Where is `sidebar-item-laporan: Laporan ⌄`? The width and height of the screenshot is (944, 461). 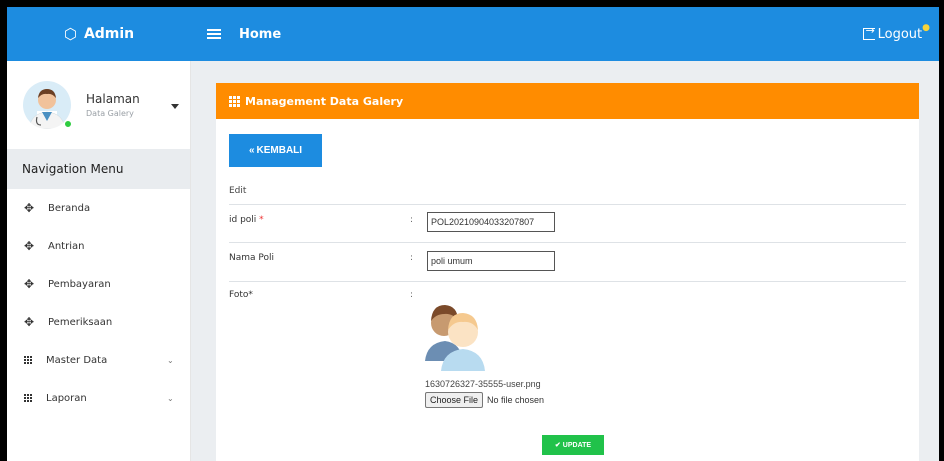
sidebar-item-laporan: Laporan ⌄ is located at coordinates (98, 398).